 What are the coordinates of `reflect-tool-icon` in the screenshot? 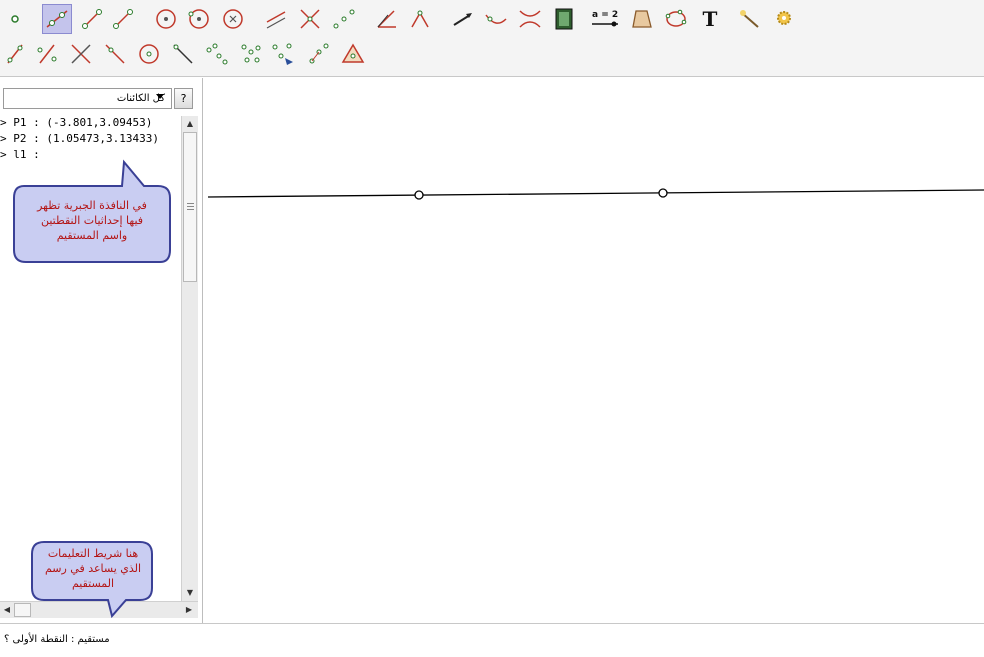 It's located at (530, 19).